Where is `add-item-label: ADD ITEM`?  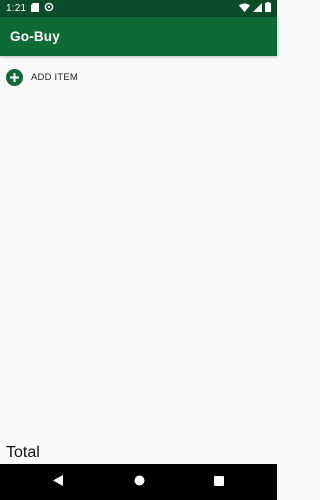
add-item-label: ADD ITEM is located at coordinates (54, 77).